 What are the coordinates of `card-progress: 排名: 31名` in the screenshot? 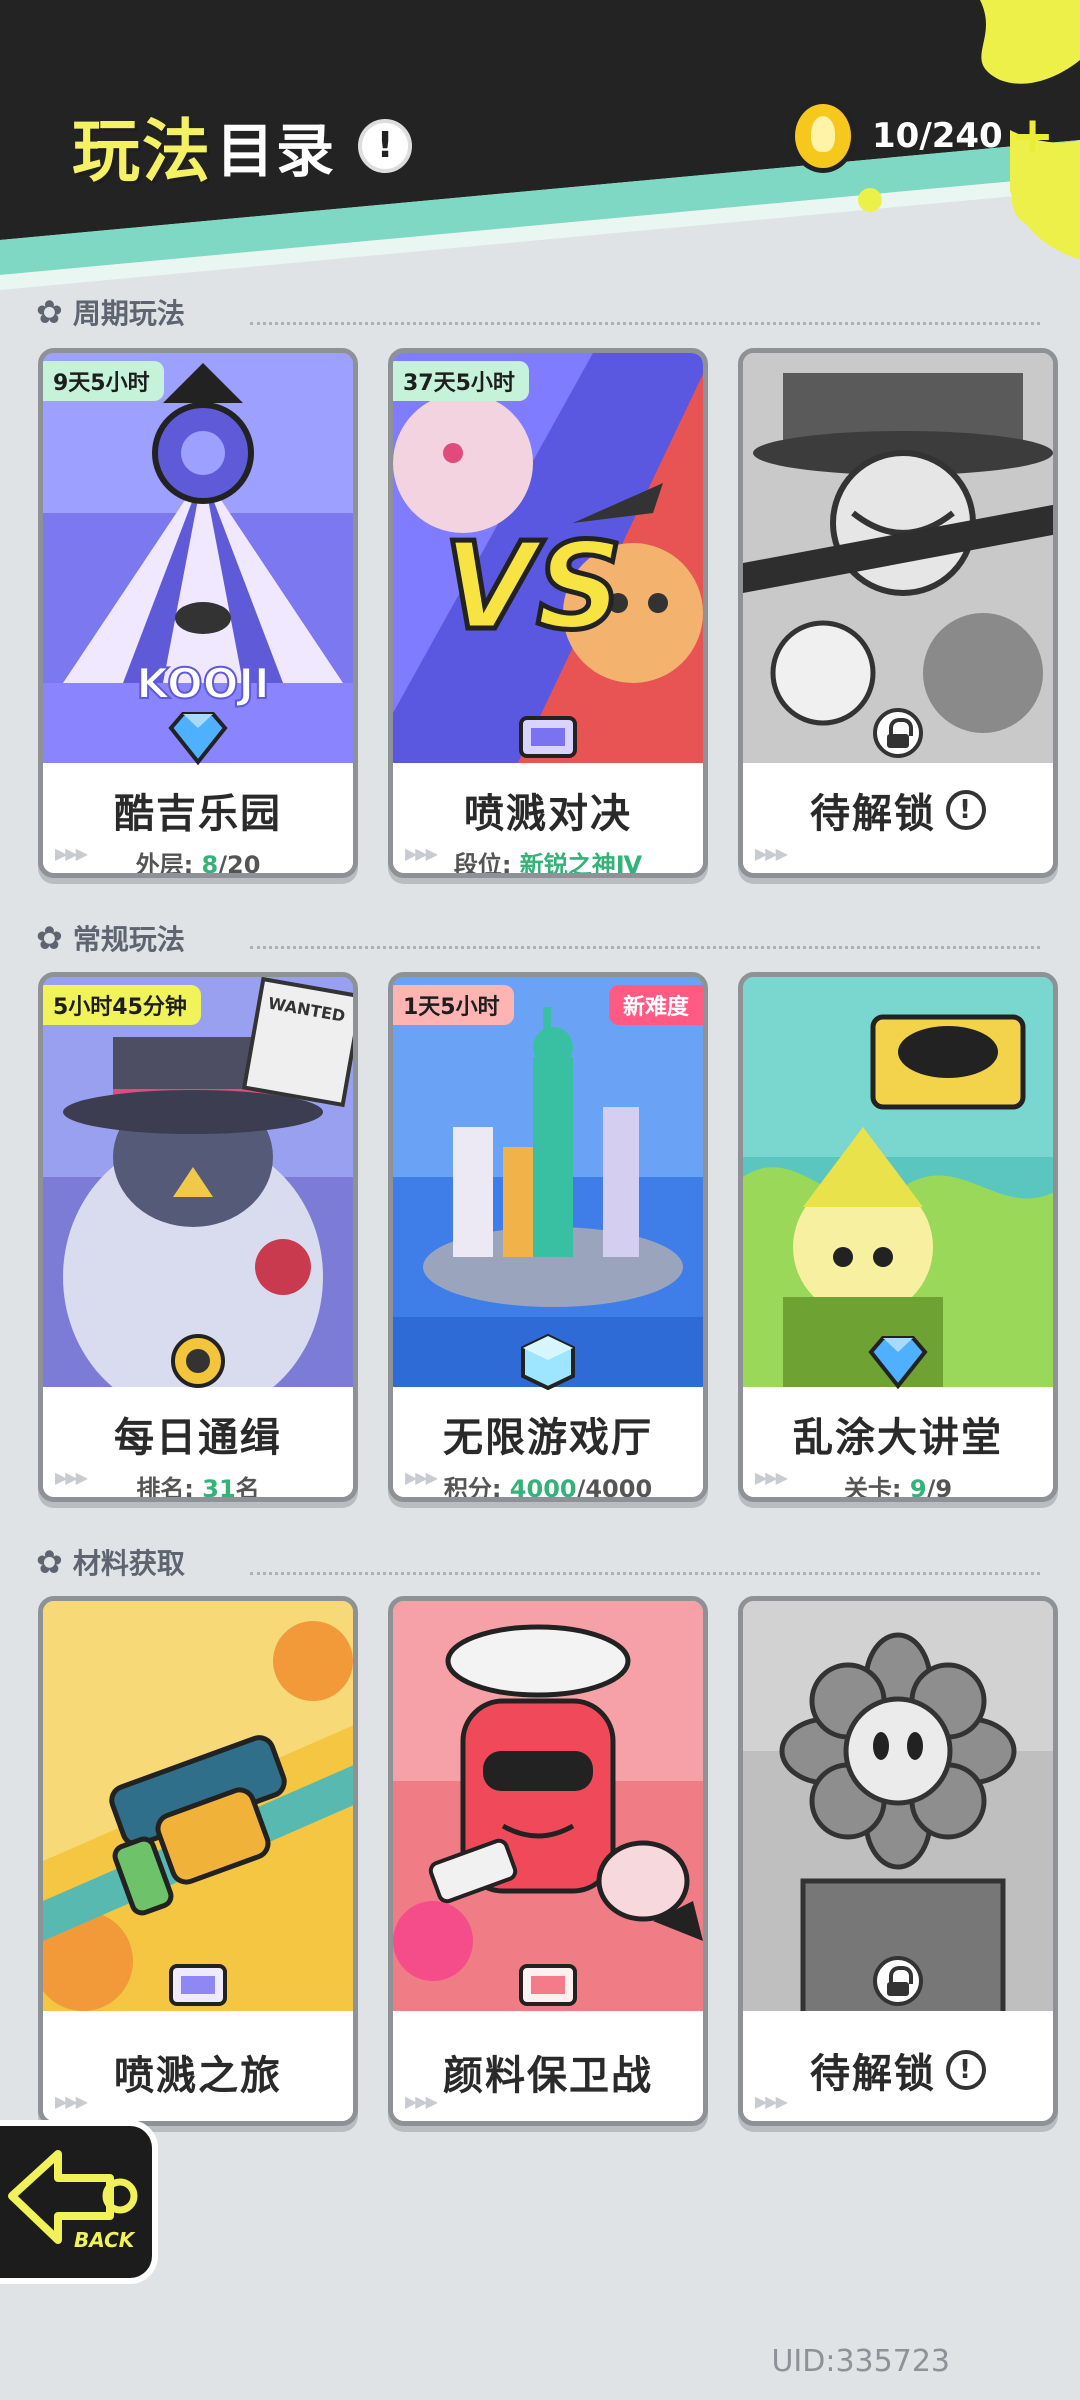 It's located at (198, 1485).